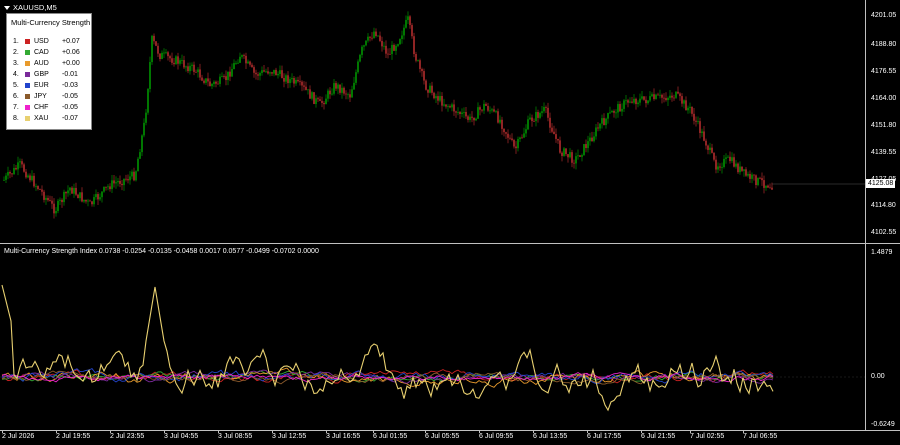 The image size is (900, 445). What do you see at coordinates (71, 41) in the screenshot?
I see `legend-value: +0.07` at bounding box center [71, 41].